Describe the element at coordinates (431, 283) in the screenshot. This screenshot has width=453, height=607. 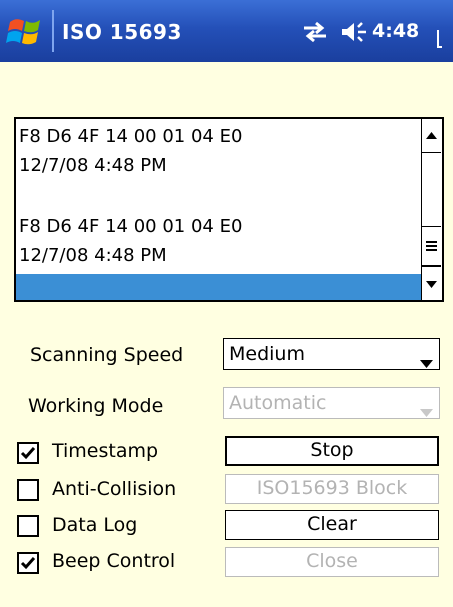
I see `scroll-down-button` at that location.